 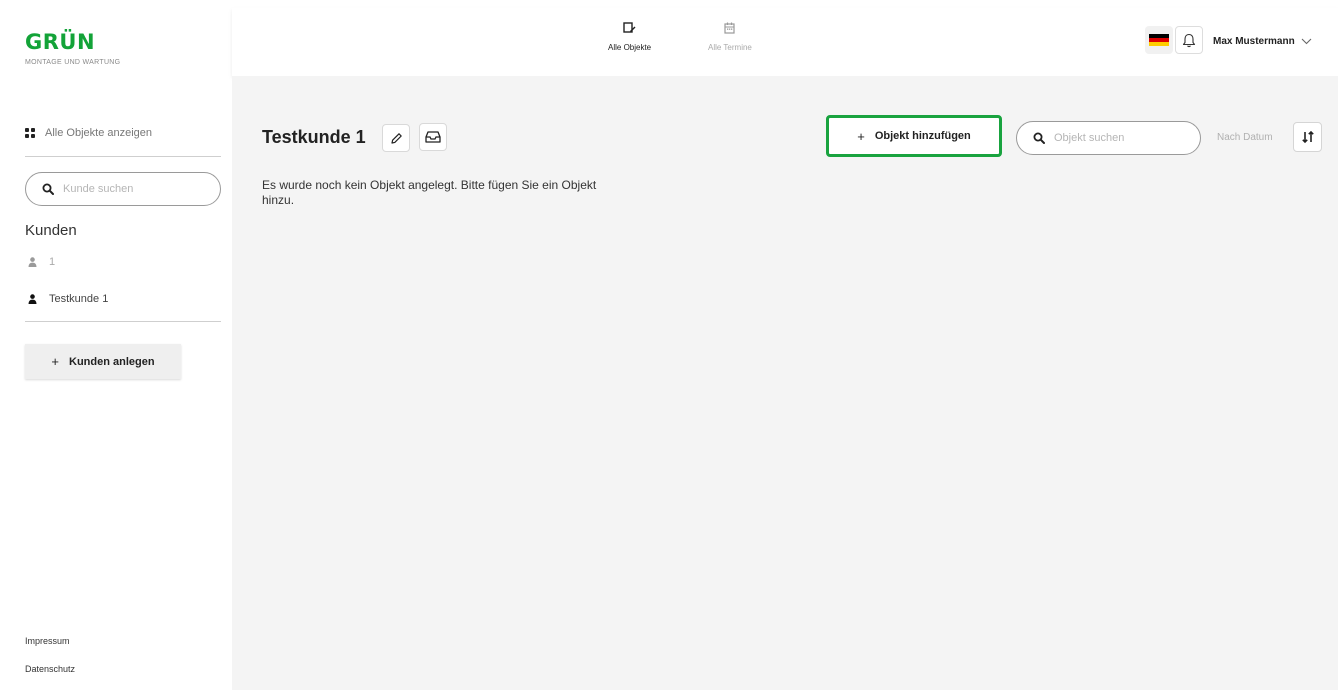 I want to click on add-customer-label: Kunden anlegen, so click(x=112, y=361).